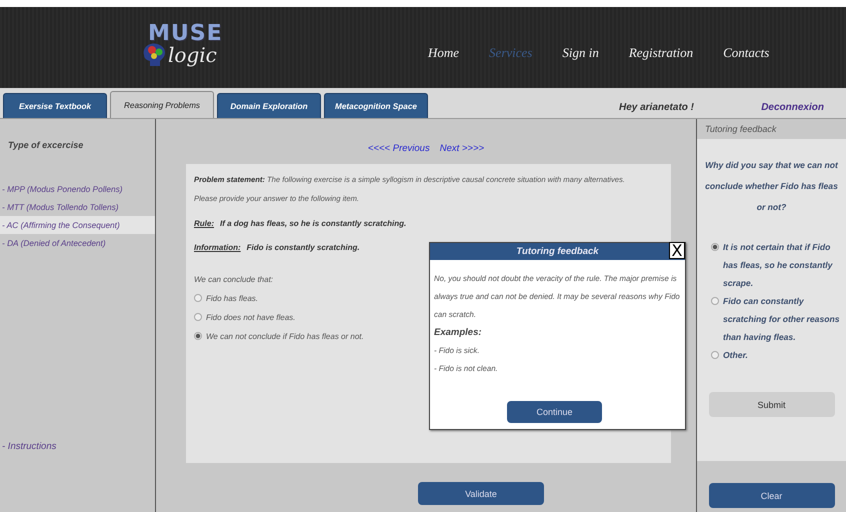 This screenshot has height=512, width=846. I want to click on option-label: Fido can constantly scratching for other reasons than having fleas., so click(782, 319).